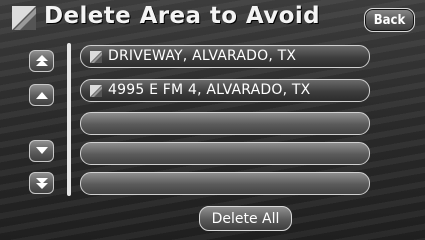 This screenshot has height=240, width=425. I want to click on scrollbar, so click(69, 119).